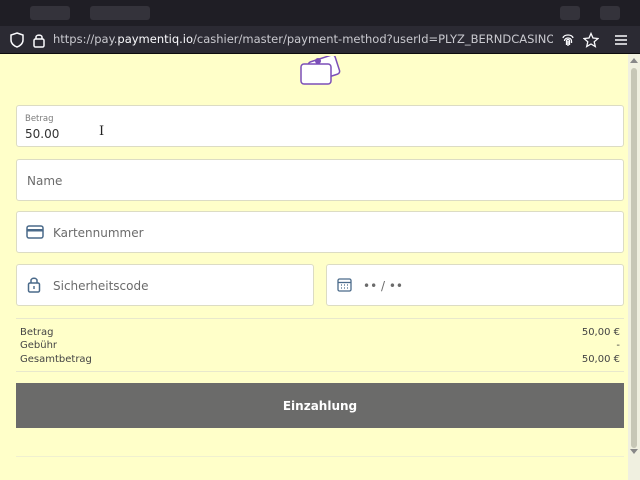 The image size is (640, 480). I want to click on summary-label: Gesamtbetrag, so click(56, 359).